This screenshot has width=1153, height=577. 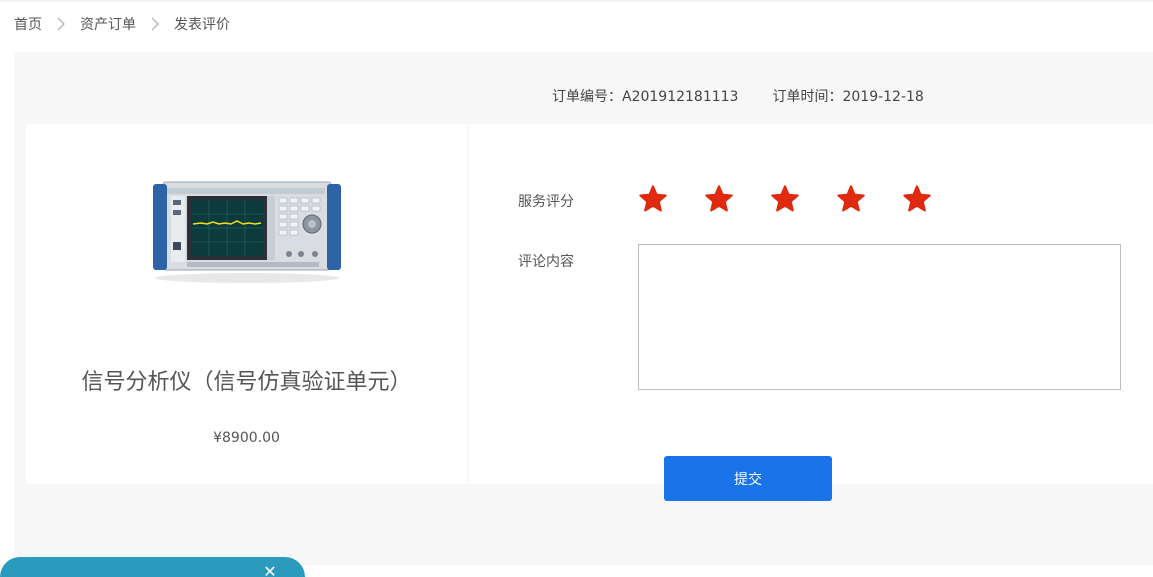 I want to click on star-rating, so click(x=785, y=199).